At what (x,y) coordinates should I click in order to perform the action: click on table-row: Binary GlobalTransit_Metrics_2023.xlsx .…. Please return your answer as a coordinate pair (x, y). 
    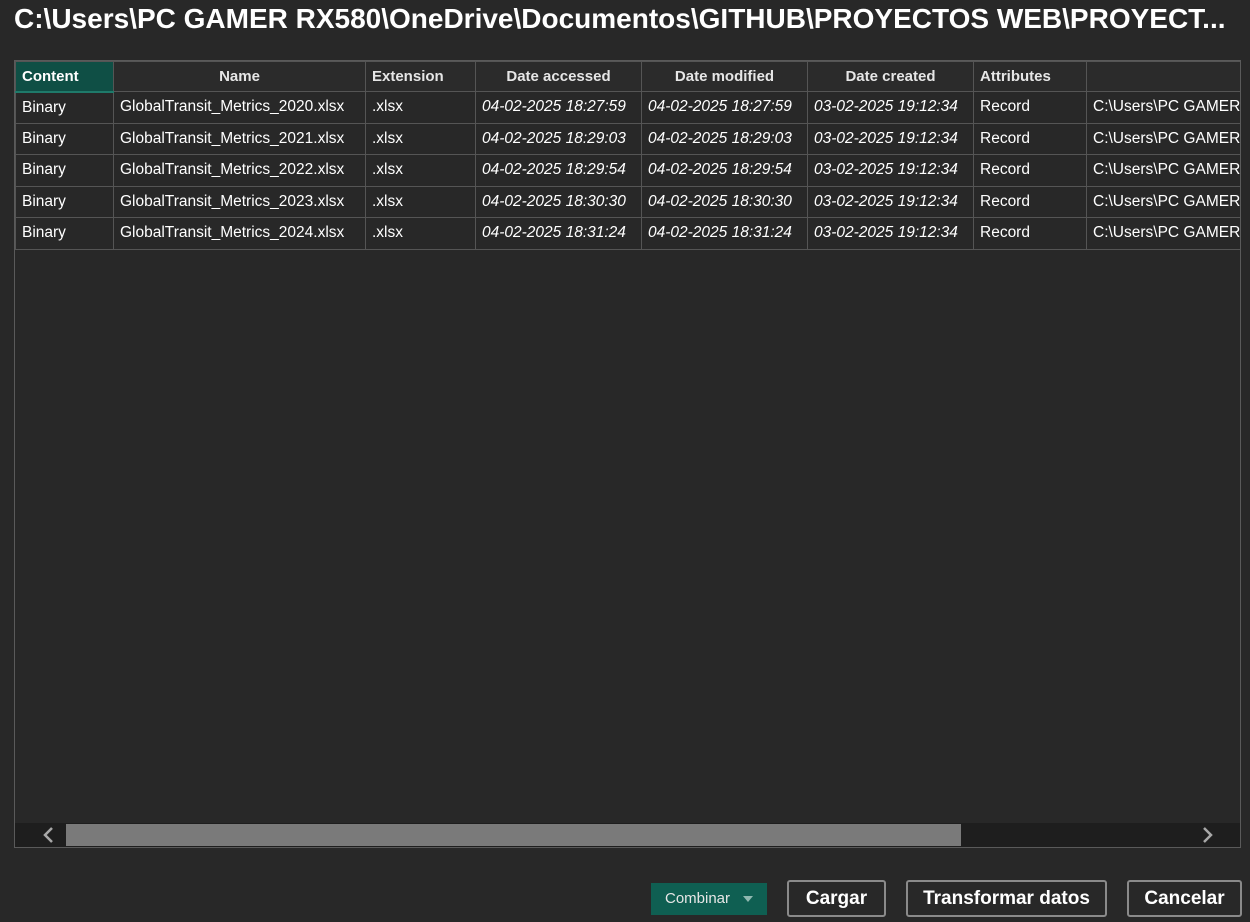
    Looking at the image, I should click on (627, 201).